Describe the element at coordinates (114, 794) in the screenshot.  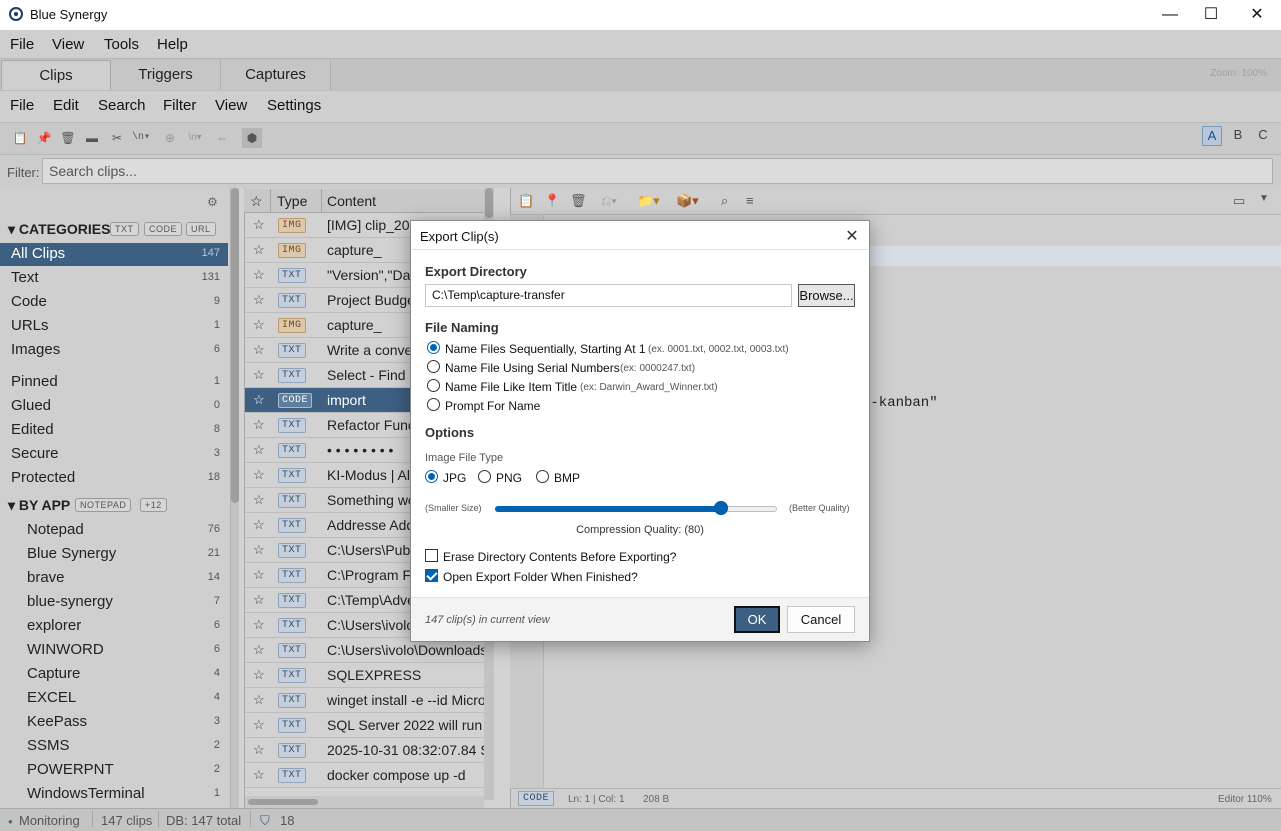
I see `sidebar-app-item: WindowsTerminal 1` at that location.